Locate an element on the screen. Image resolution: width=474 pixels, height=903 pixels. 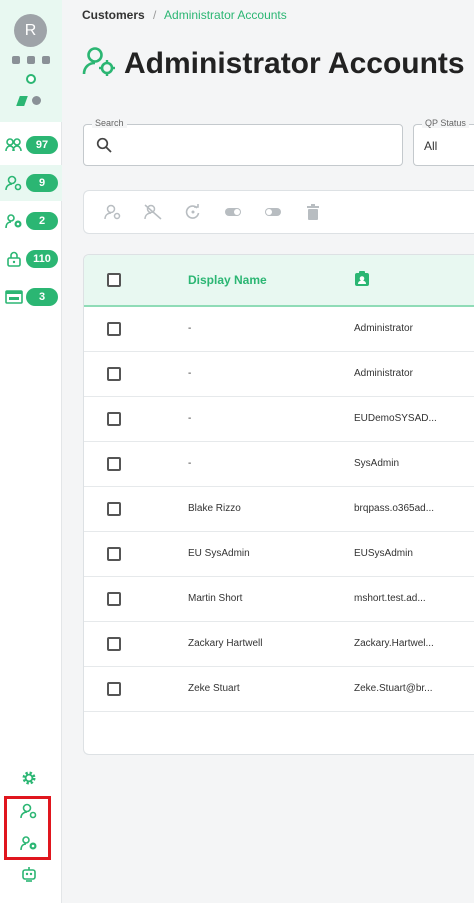
page-header: Administrator Accounts is located at coordinates (273, 63).